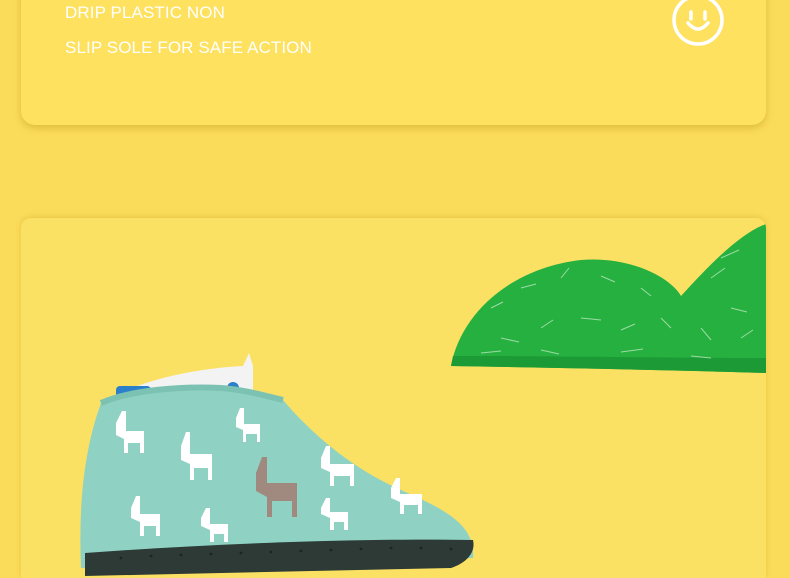 The width and height of the screenshot is (790, 578). What do you see at coordinates (698, 23) in the screenshot?
I see `smiley-face-icon` at bounding box center [698, 23].